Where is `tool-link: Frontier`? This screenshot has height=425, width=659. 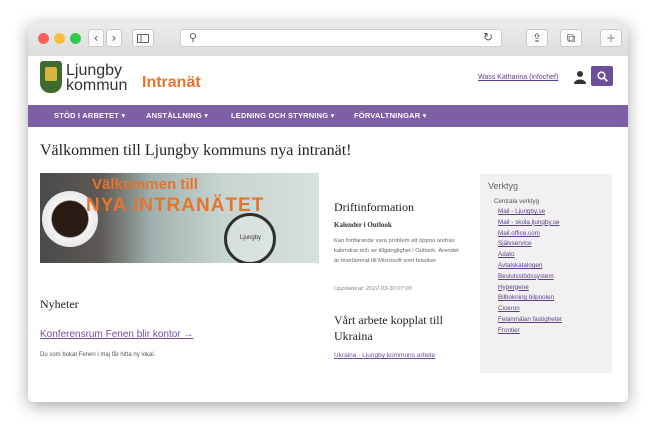 tool-link: Frontier is located at coordinates (530, 331).